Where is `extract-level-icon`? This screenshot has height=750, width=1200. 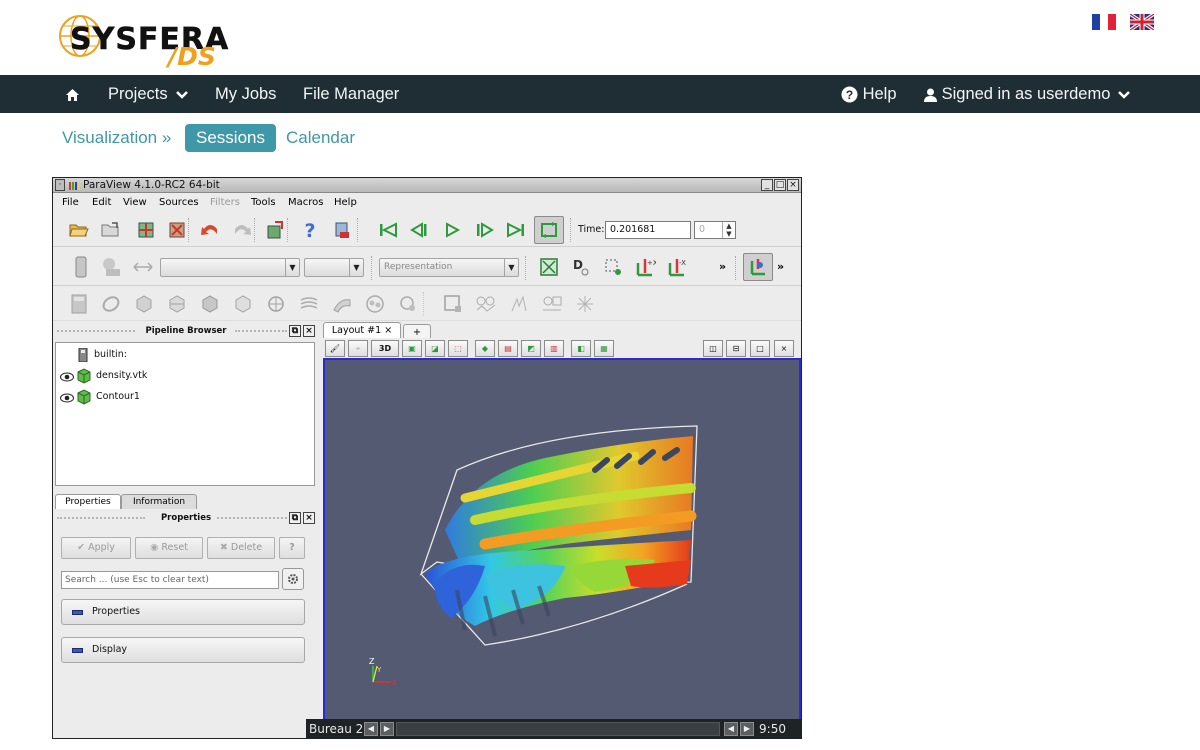 extract-level-icon is located at coordinates (408, 304).